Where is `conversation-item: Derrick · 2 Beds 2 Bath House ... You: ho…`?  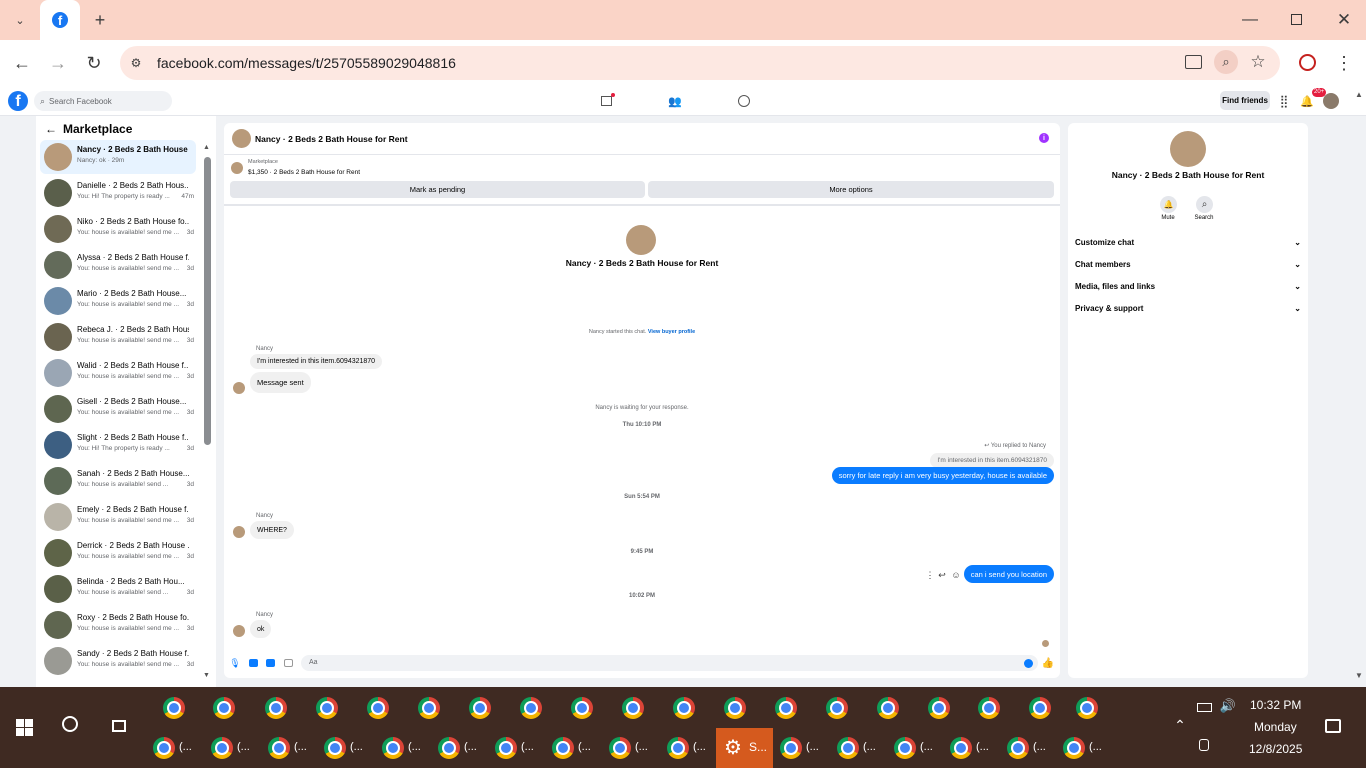
conversation-item: Derrick · 2 Beds 2 Bath House ... You: ho… is located at coordinates (118, 553).